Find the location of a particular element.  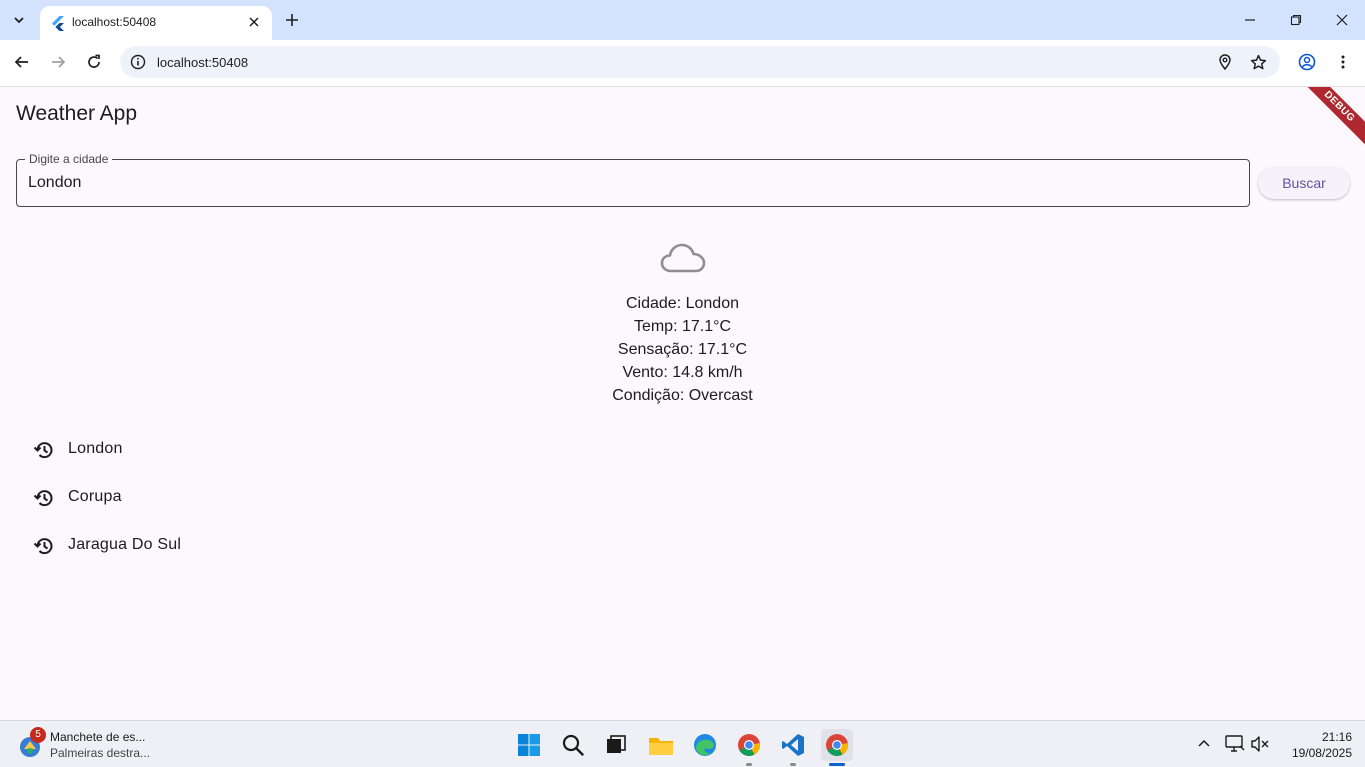

task-view-button is located at coordinates (616, 745).